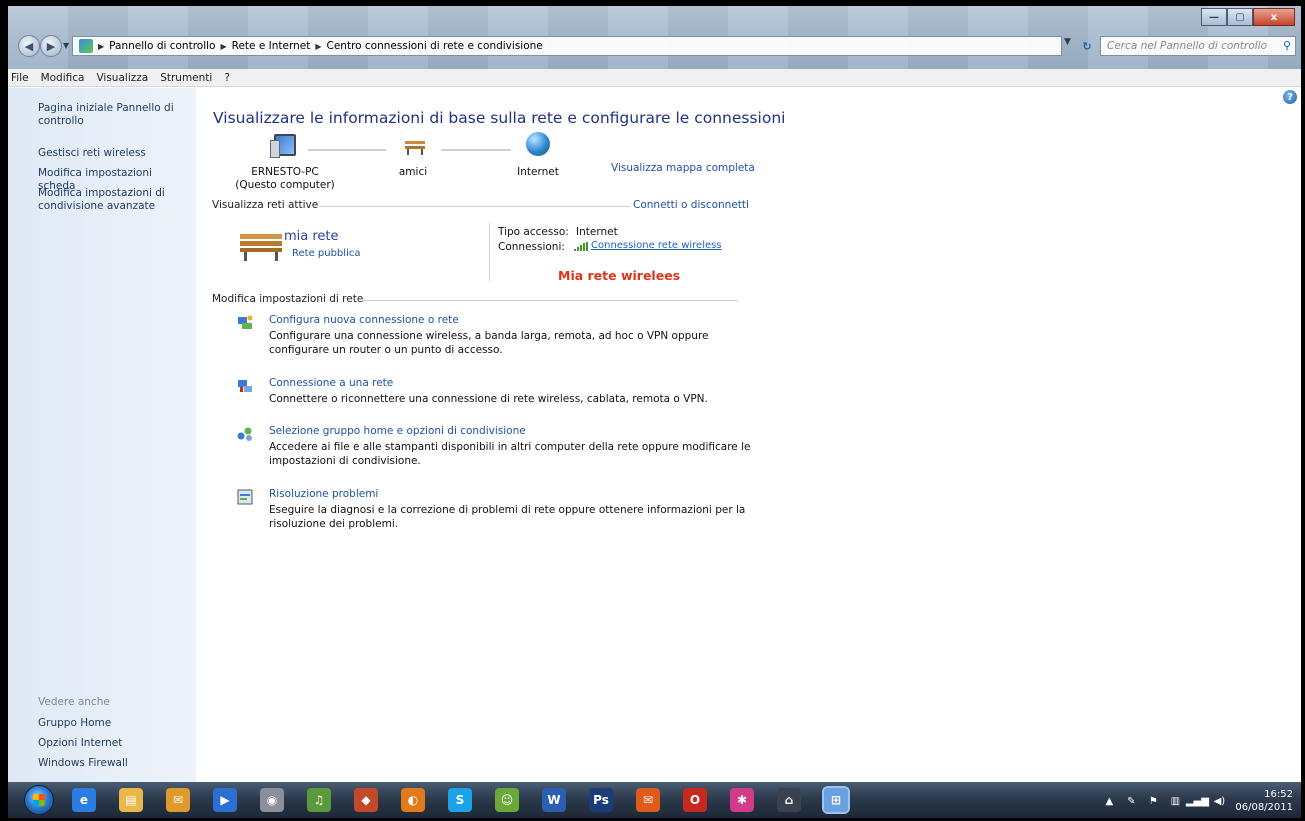 The image size is (1305, 821). Describe the element at coordinates (1290, 97) in the screenshot. I see `help-icon: ?` at that location.